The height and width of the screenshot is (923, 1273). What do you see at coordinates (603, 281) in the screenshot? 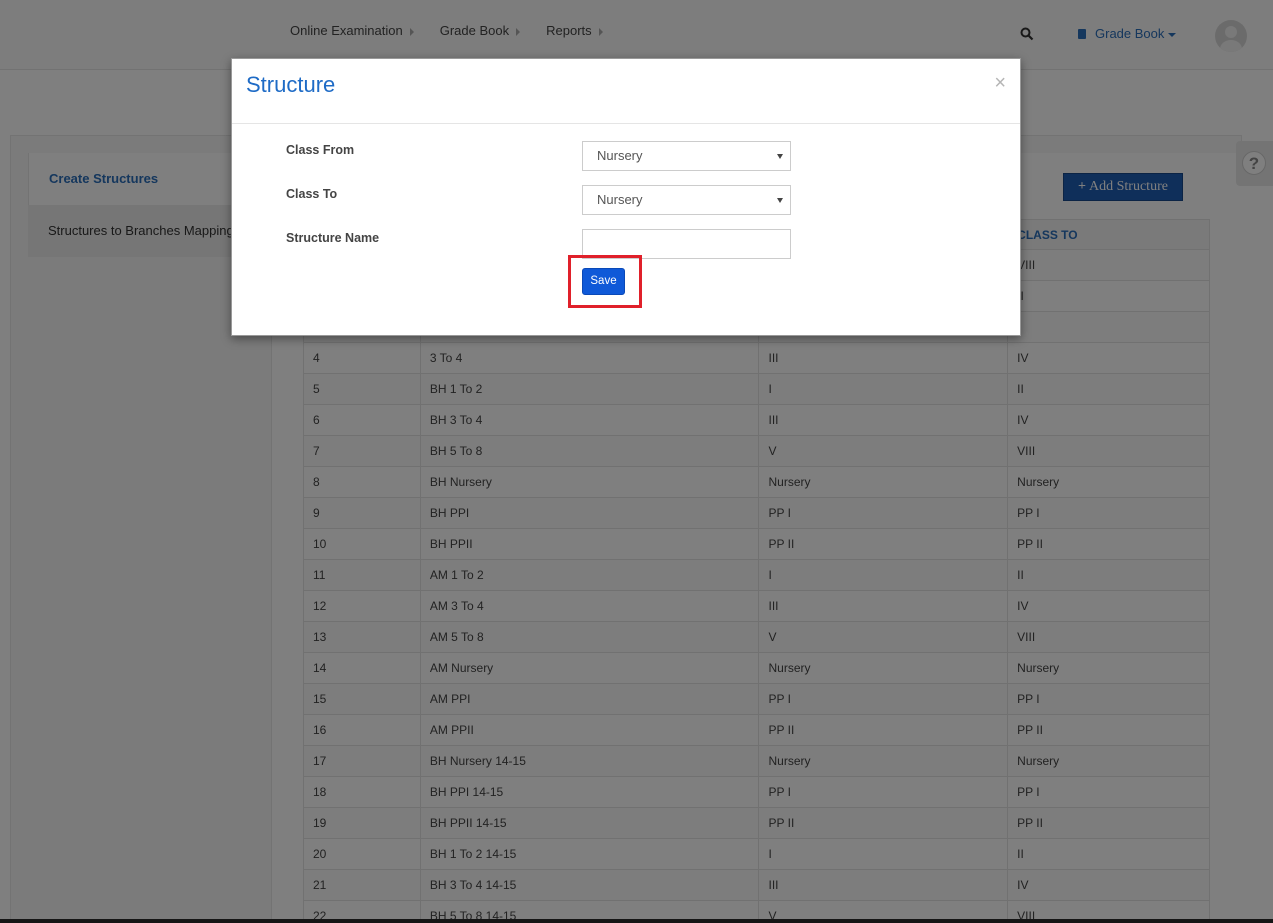
I see `save-button: Save` at bounding box center [603, 281].